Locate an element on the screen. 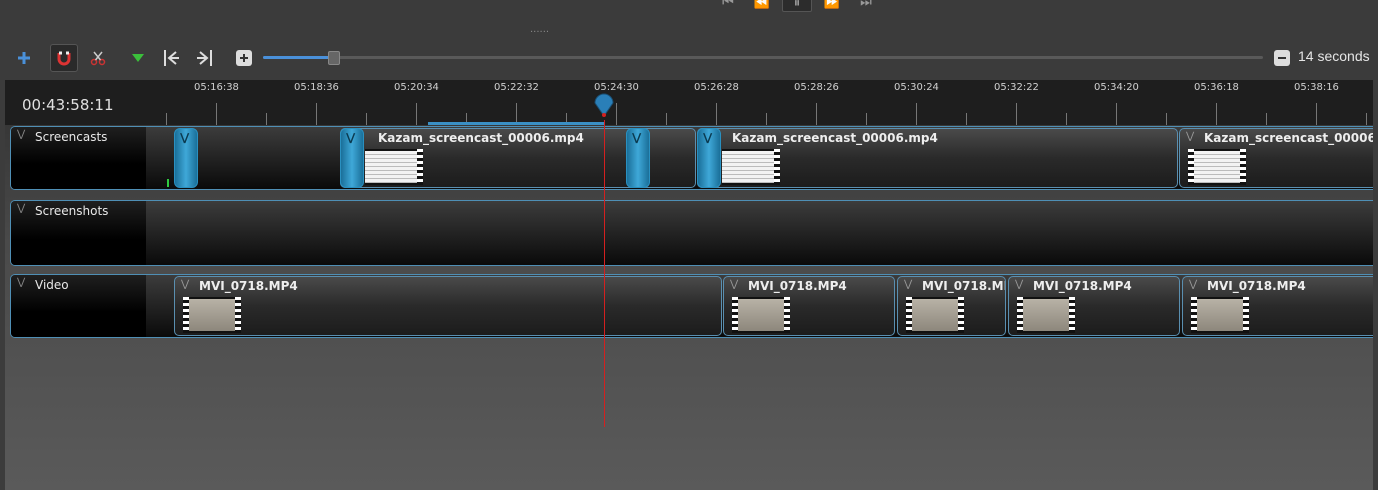  jump-end-icon: ⏭ is located at coordinates (866, 5).